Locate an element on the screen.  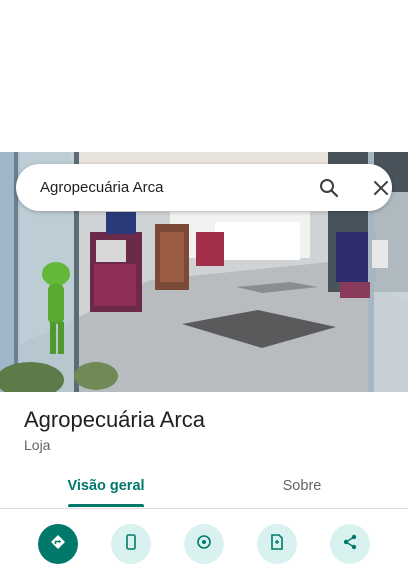
share-icon is located at coordinates (350, 544).